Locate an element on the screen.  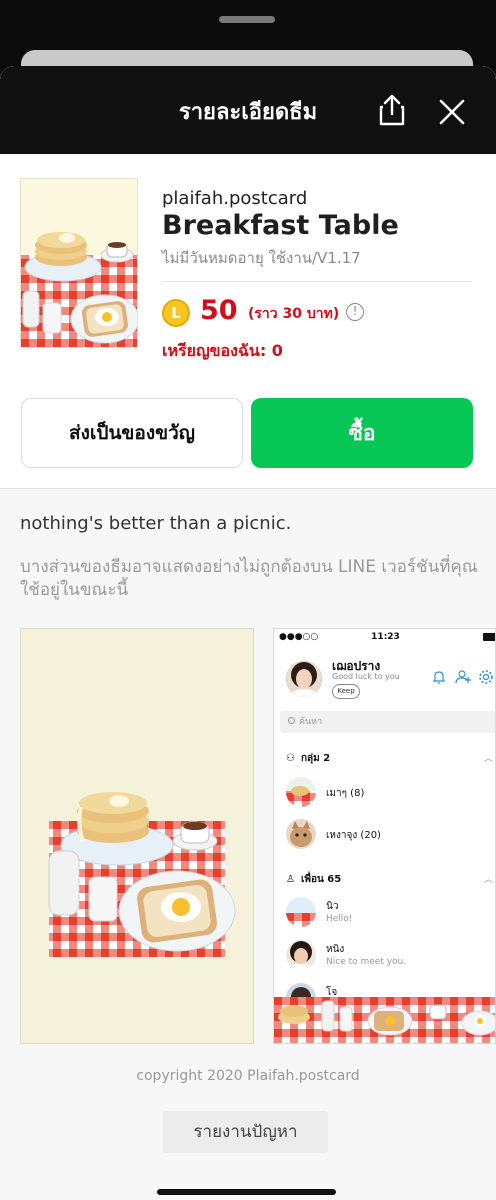
status-bar: ●●●○○ 11:23 is located at coordinates (384, 637).